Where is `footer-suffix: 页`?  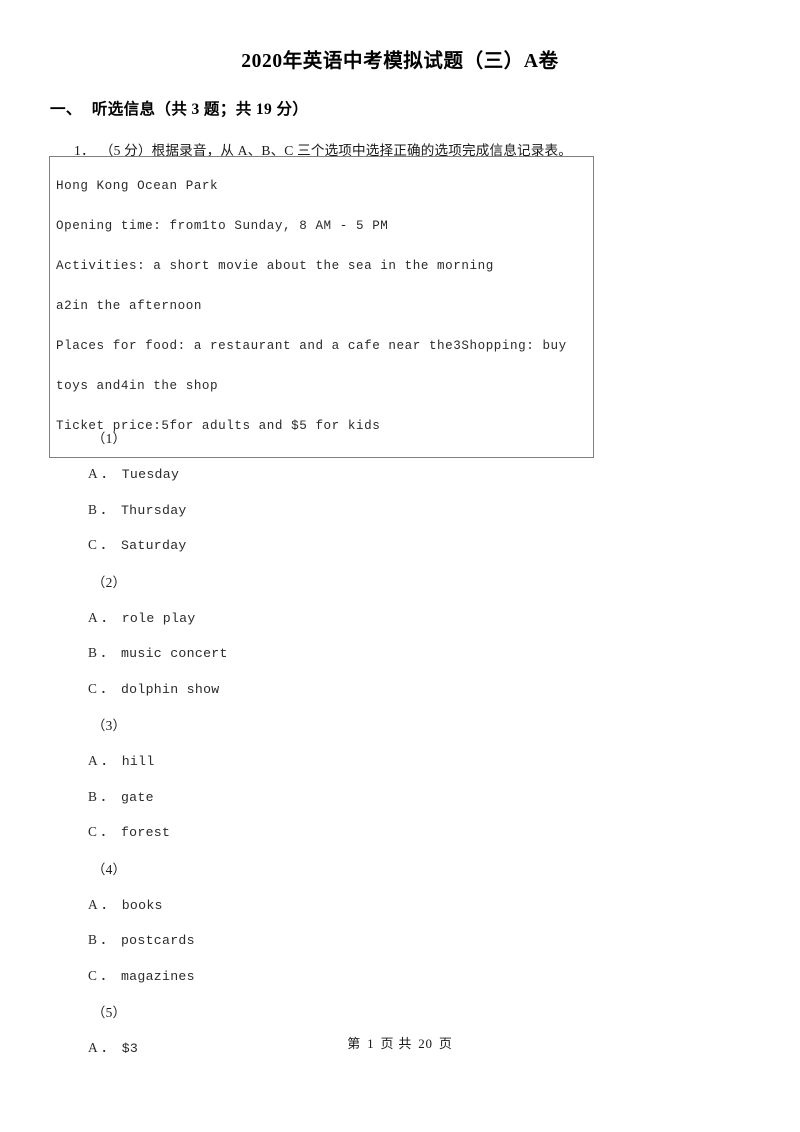
footer-suffix: 页 is located at coordinates (445, 1043).